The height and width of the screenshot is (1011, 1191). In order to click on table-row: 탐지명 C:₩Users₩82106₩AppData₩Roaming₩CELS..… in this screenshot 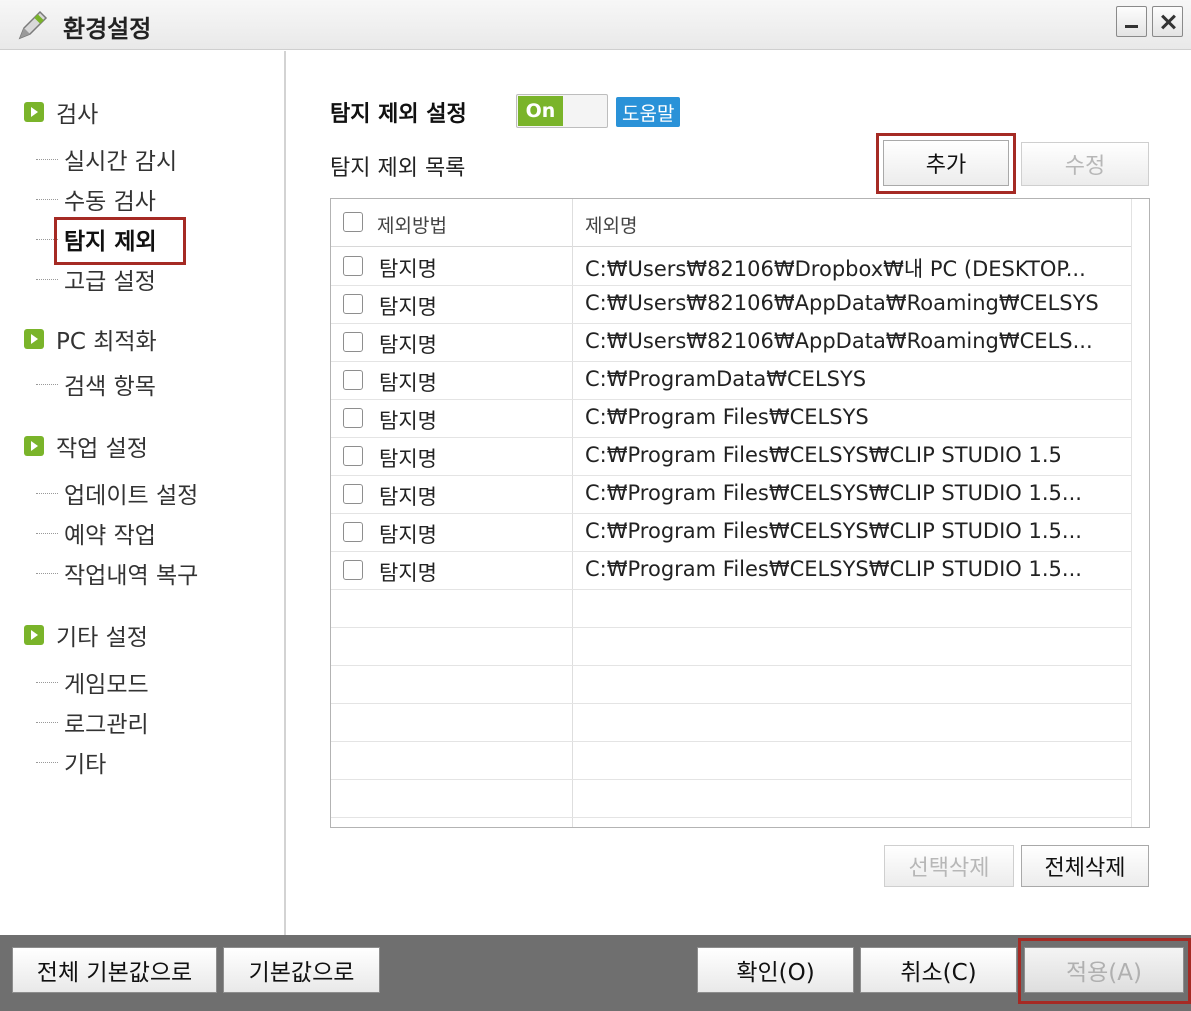, I will do `click(731, 342)`.